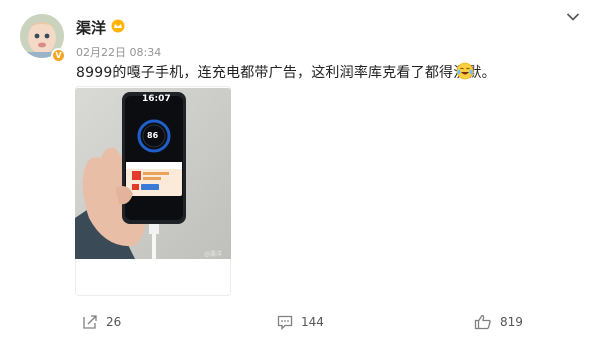 This screenshot has width=600, height=343. I want to click on share-button: 26, so click(101, 322).